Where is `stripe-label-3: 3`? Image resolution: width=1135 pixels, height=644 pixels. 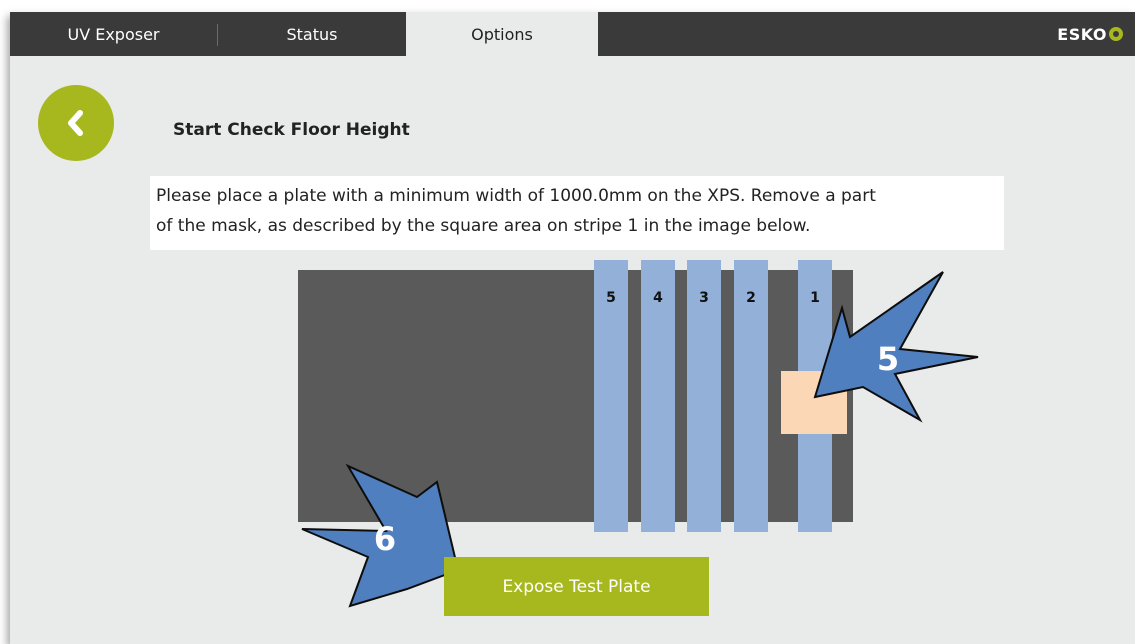 stripe-label-3: 3 is located at coordinates (704, 298).